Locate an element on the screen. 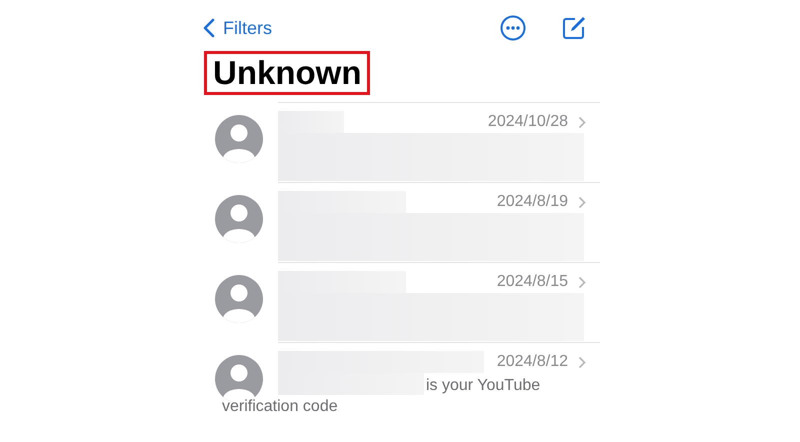  compose-icon is located at coordinates (574, 28).